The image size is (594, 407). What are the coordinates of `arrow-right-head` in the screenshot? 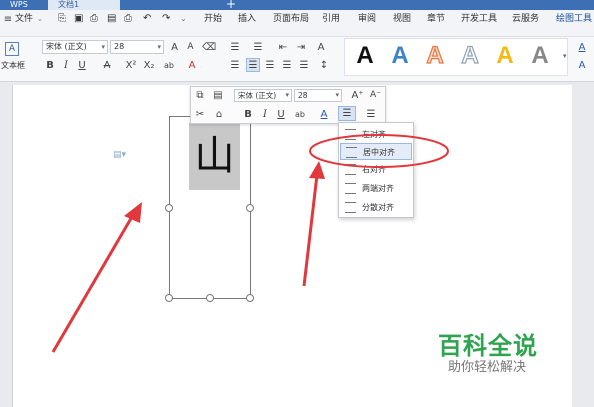 It's located at (317, 170).